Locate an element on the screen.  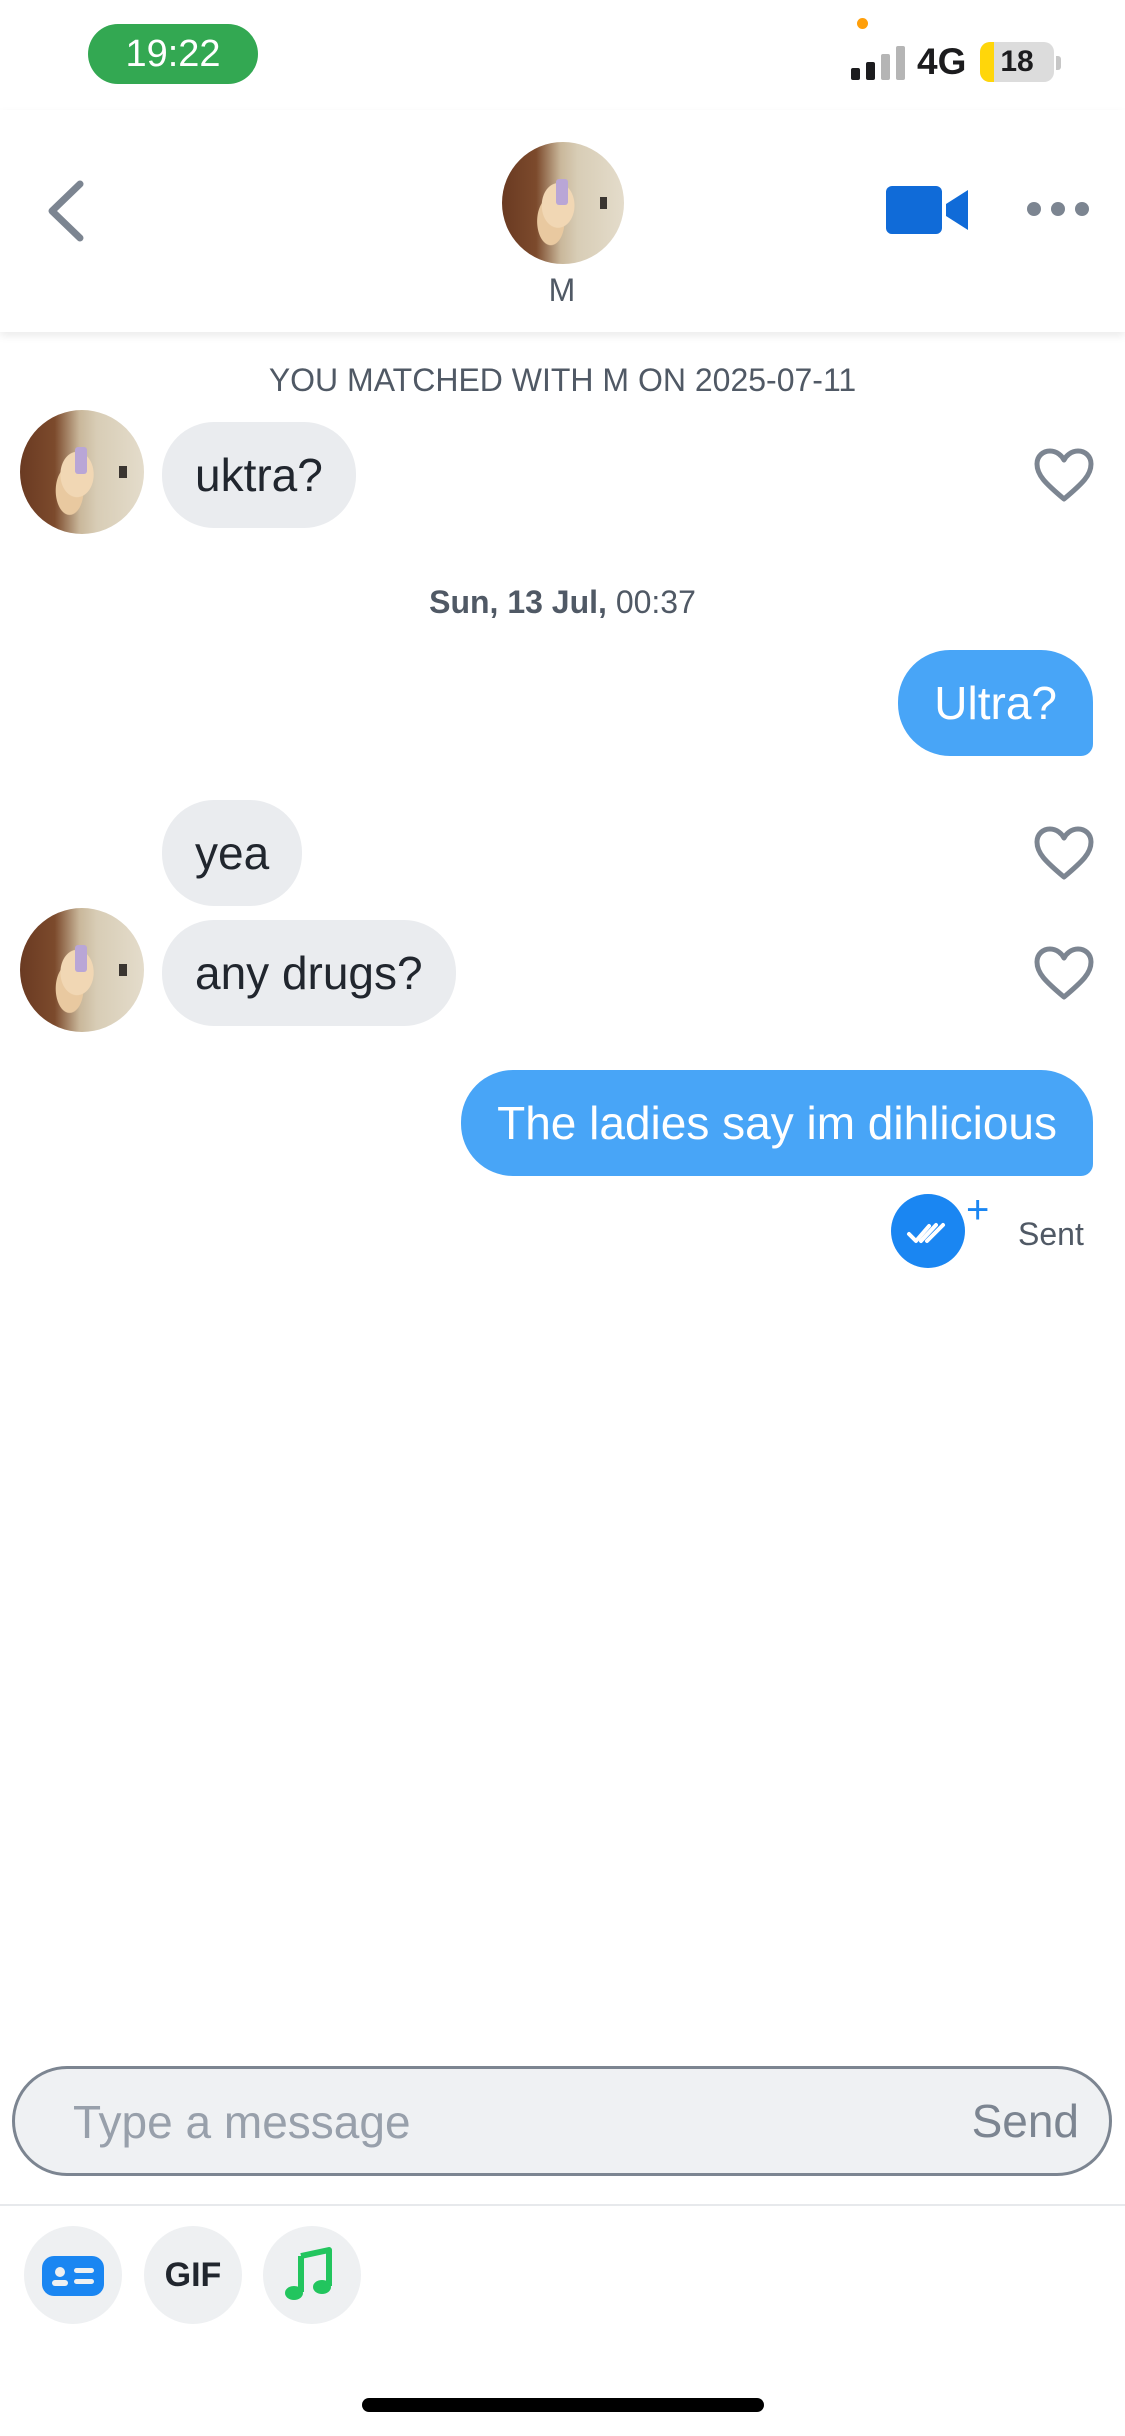
match-name: M is located at coordinates (562, 290).